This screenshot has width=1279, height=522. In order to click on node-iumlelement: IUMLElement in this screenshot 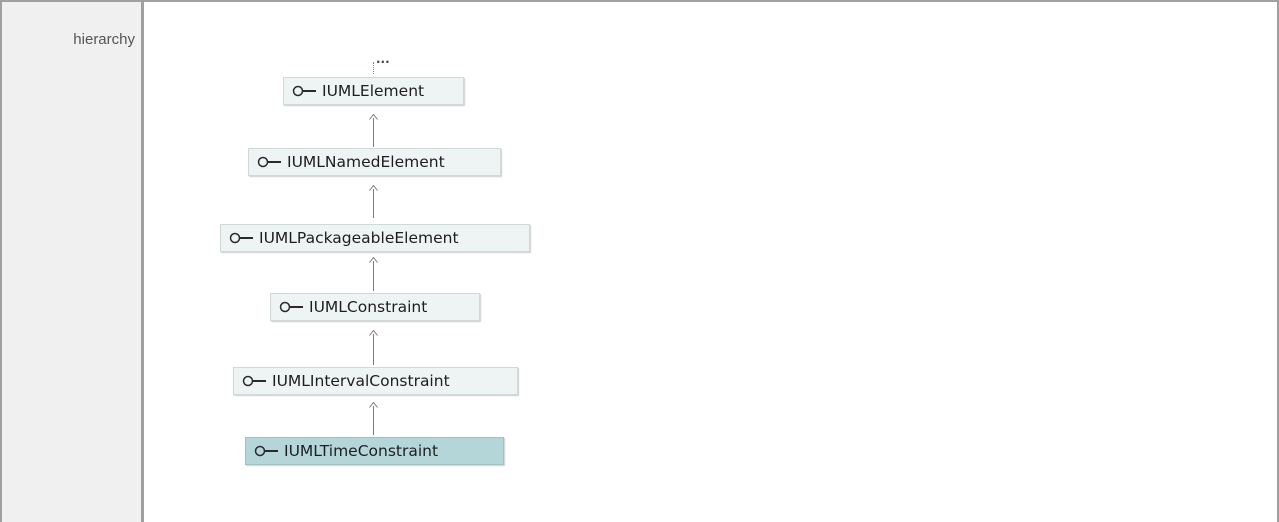, I will do `click(373, 91)`.